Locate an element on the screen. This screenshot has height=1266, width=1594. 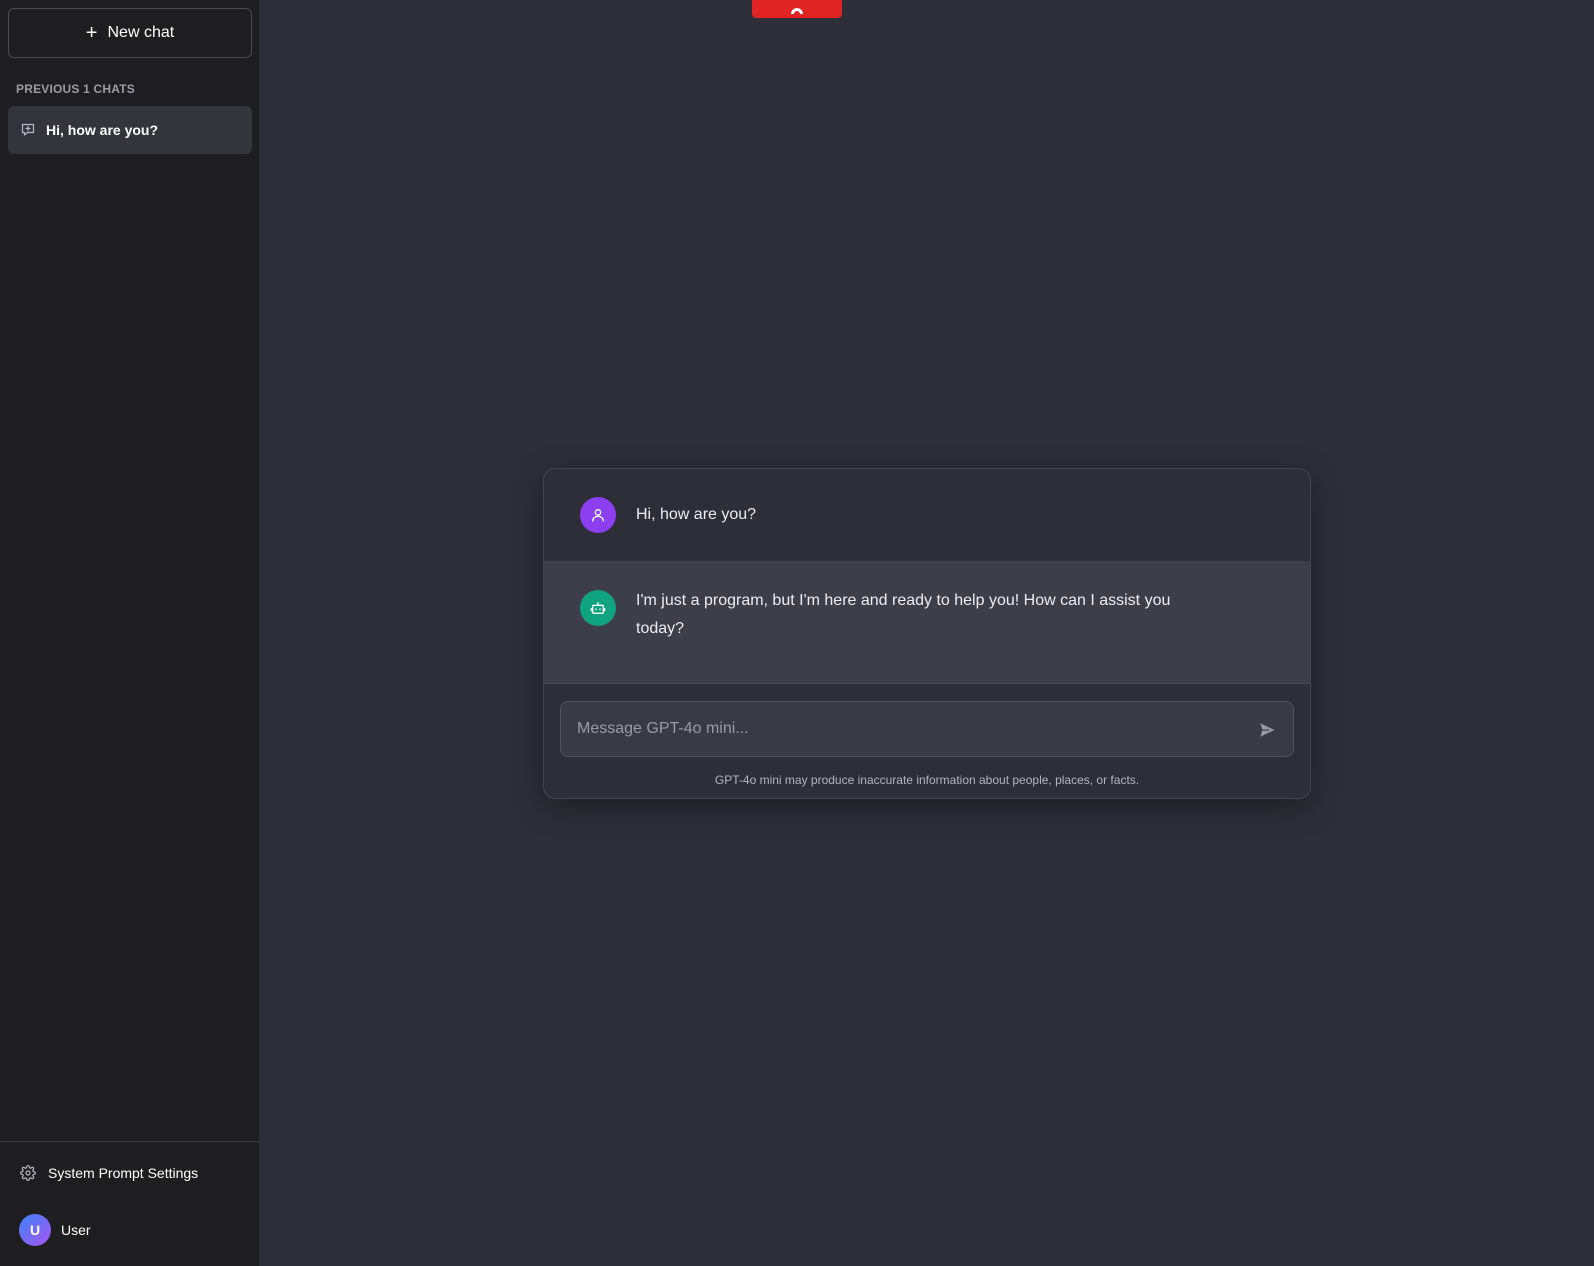
chat-bubble-icon is located at coordinates (28, 129).